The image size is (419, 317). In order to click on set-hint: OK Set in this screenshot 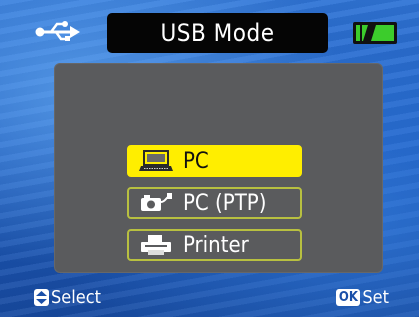, I will do `click(362, 297)`.